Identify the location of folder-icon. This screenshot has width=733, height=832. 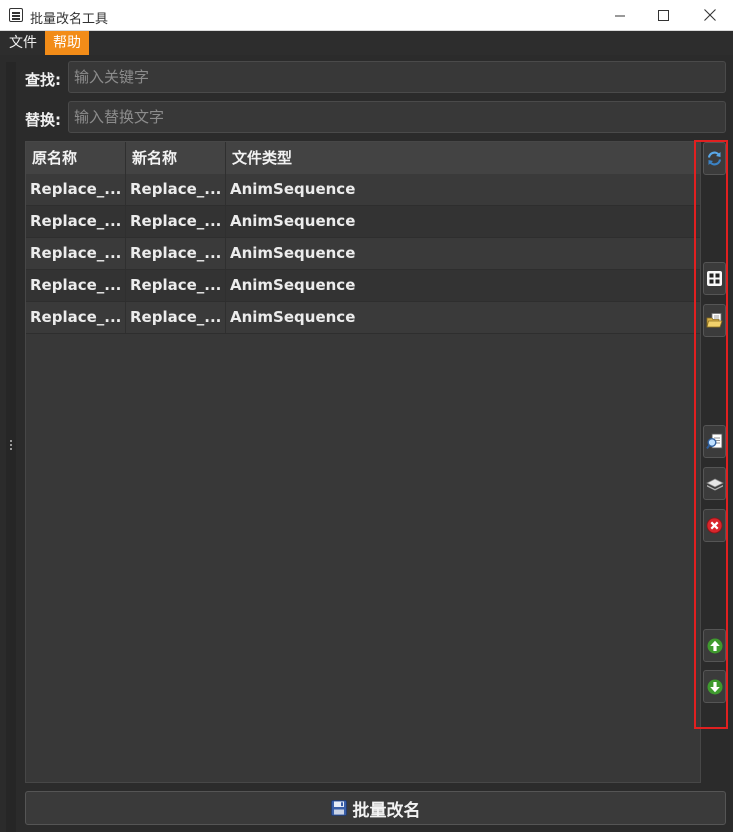
(714, 320).